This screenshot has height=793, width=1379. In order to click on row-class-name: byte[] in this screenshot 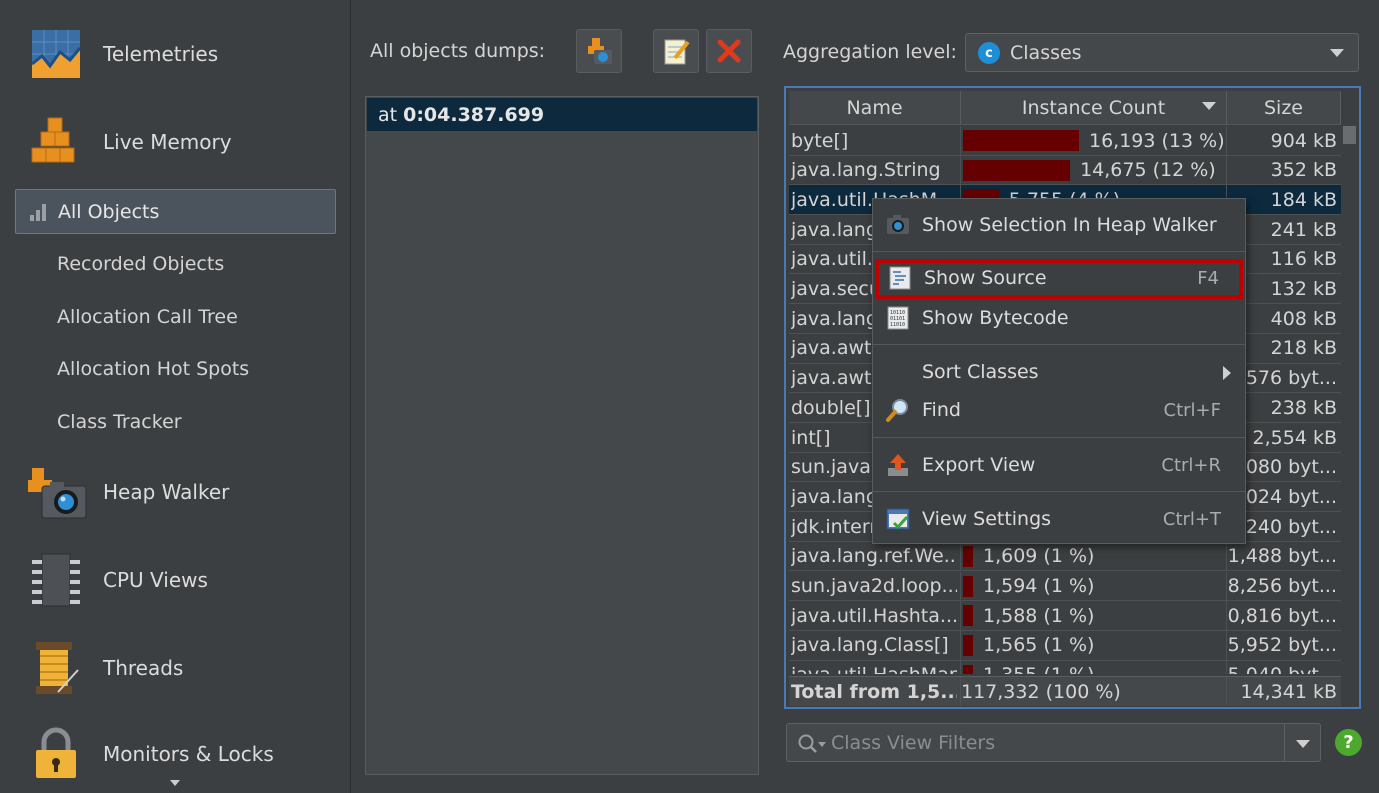, I will do `click(820, 140)`.